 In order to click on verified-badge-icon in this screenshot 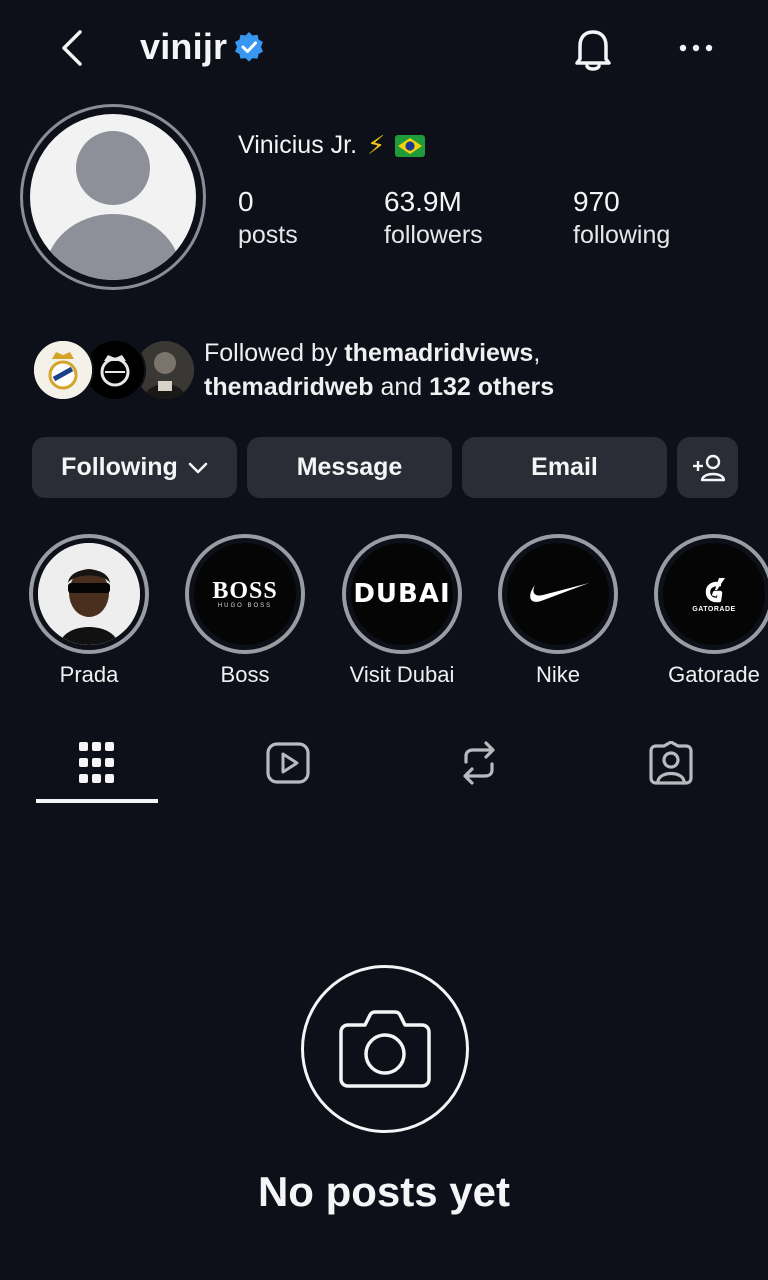, I will do `click(249, 47)`.